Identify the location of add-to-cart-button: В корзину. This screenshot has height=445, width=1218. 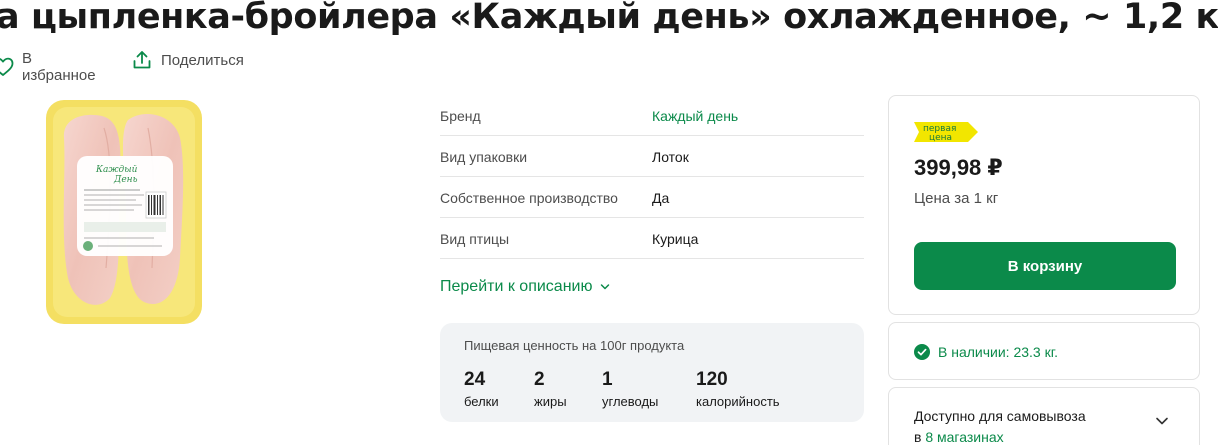
(1045, 266).